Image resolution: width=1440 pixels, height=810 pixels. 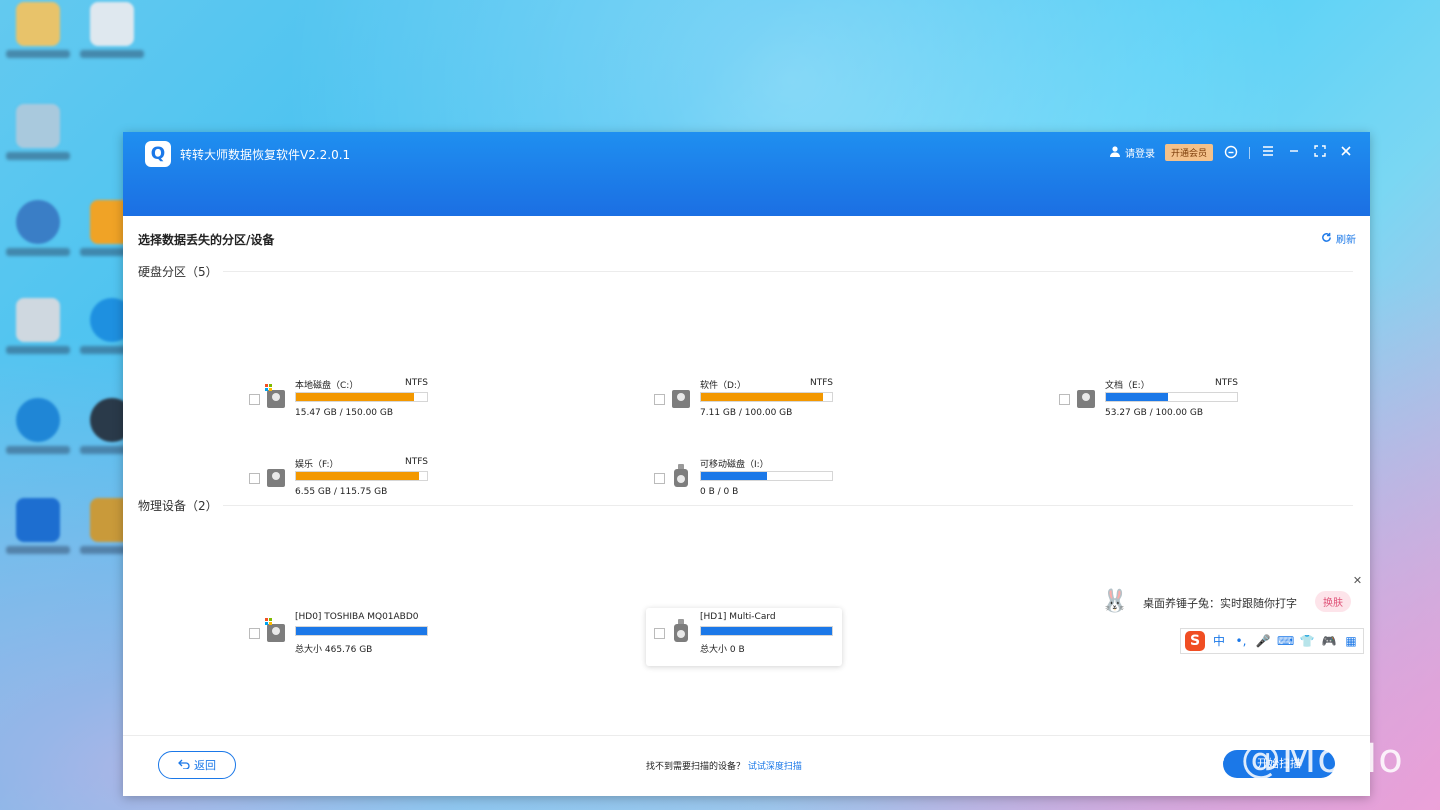 I want to click on deep-scan-link: 试试深度扫描, so click(x=775, y=767).